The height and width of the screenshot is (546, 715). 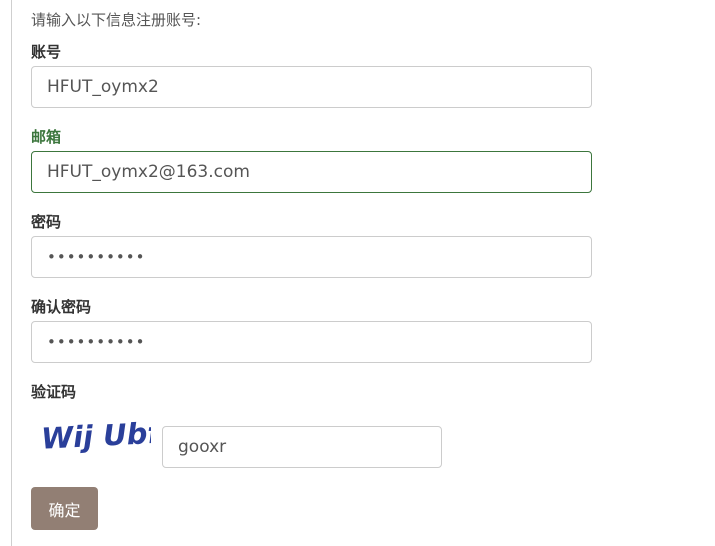 What do you see at coordinates (116, 20) in the screenshot?
I see `form-intro: 请输入以下信息注册账号:` at bounding box center [116, 20].